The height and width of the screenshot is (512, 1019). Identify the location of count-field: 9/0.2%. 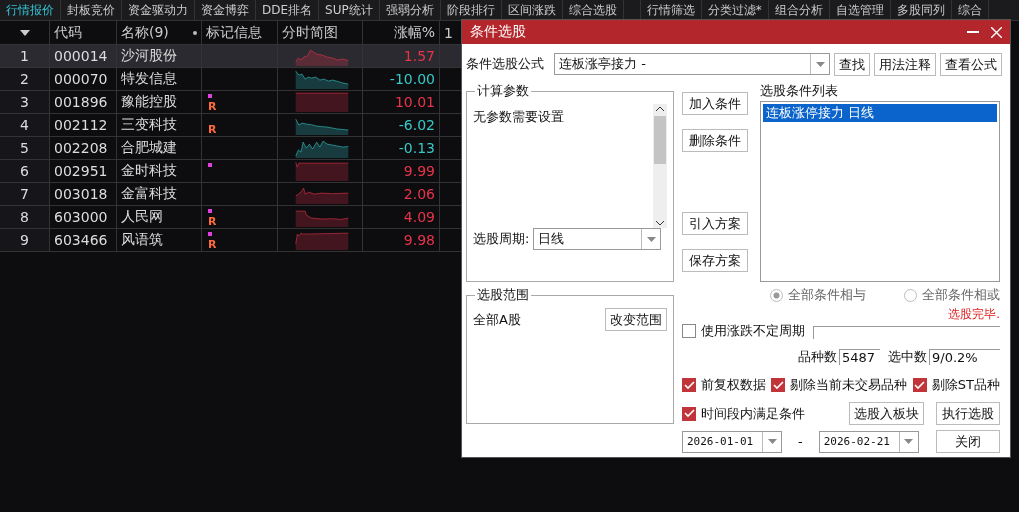
(964, 357).